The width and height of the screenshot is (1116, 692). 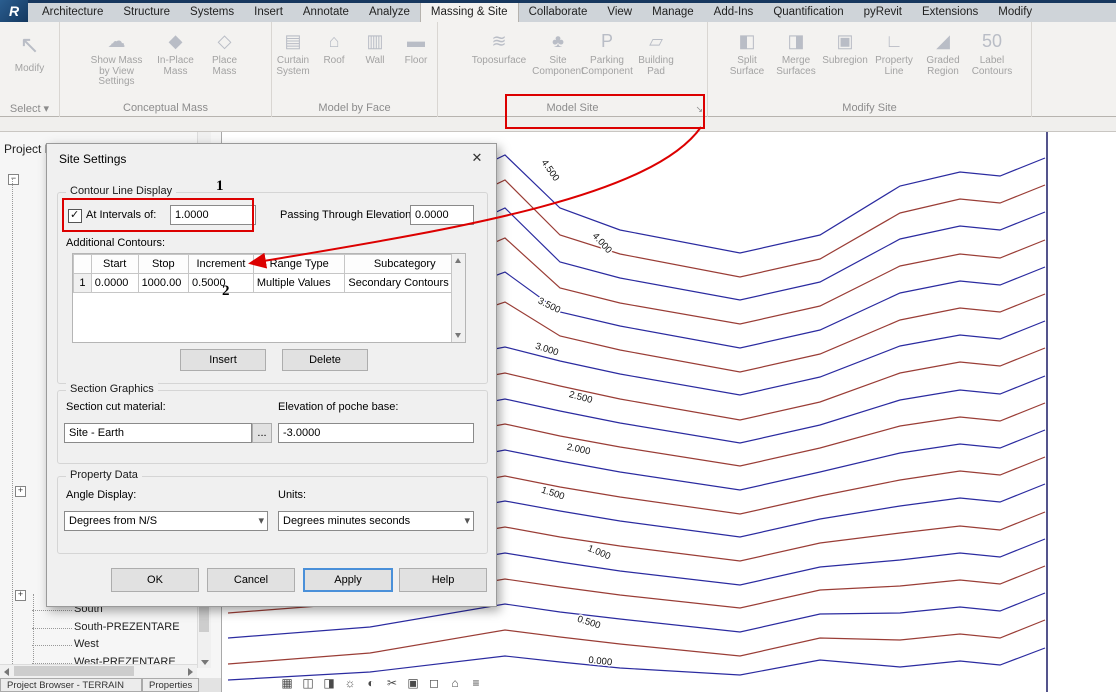 What do you see at coordinates (171, 685) in the screenshot?
I see `tab-properties: Properties` at bounding box center [171, 685].